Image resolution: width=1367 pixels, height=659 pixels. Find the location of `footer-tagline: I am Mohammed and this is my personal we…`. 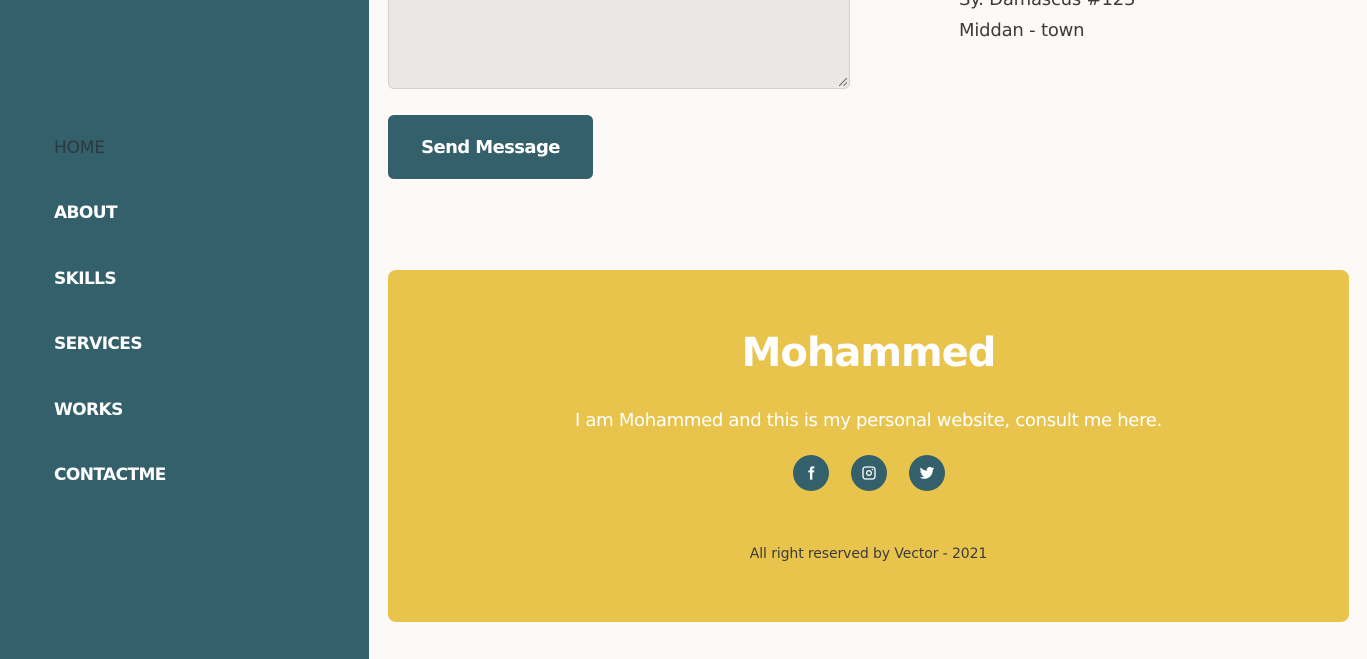

footer-tagline: I am Mohammed and this is my personal we… is located at coordinates (868, 420).